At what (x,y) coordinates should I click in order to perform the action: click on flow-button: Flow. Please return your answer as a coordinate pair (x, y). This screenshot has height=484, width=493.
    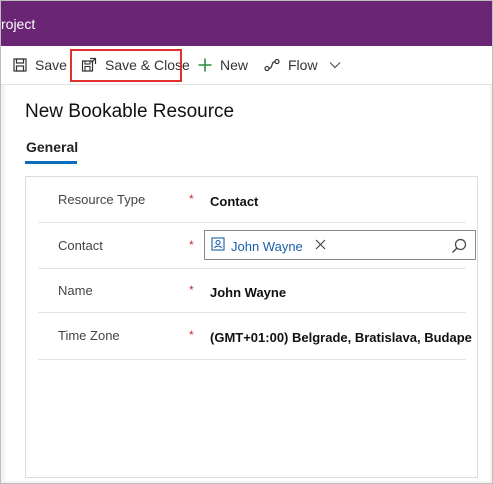
    Looking at the image, I should click on (302, 65).